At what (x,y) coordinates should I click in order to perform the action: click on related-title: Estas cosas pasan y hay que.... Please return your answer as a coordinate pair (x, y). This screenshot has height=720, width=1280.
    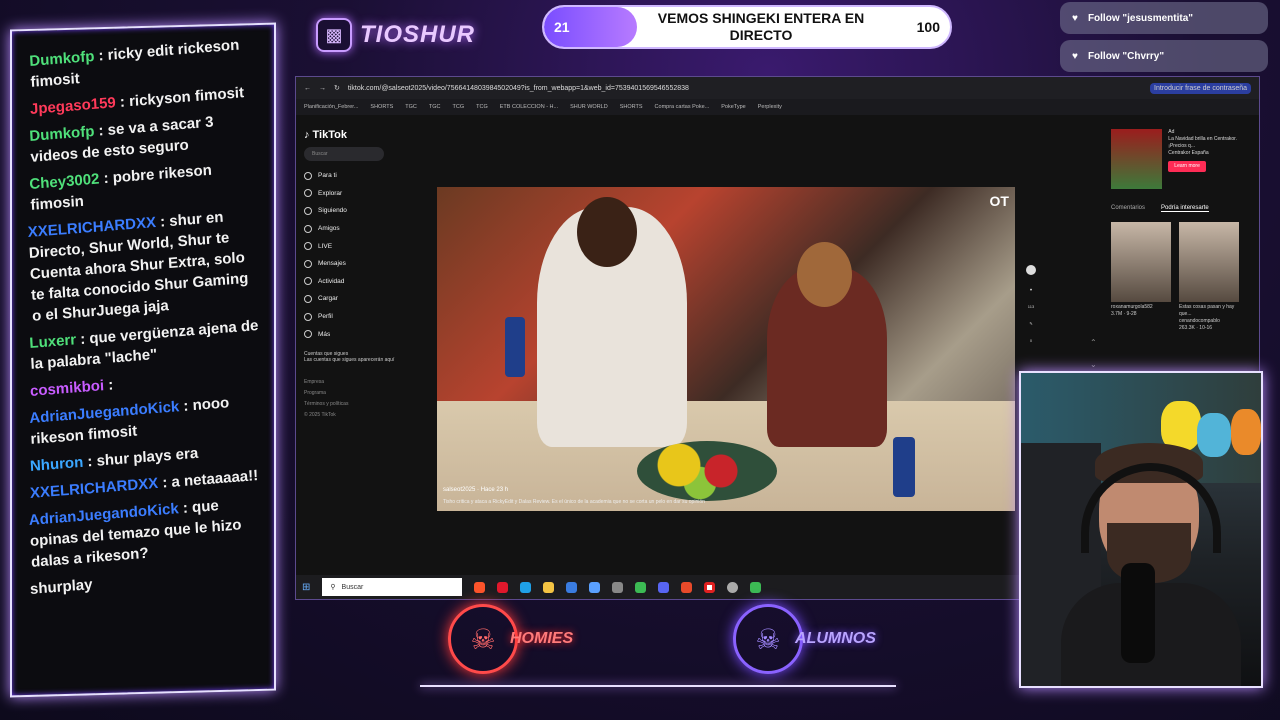
    Looking at the image, I should click on (1207, 310).